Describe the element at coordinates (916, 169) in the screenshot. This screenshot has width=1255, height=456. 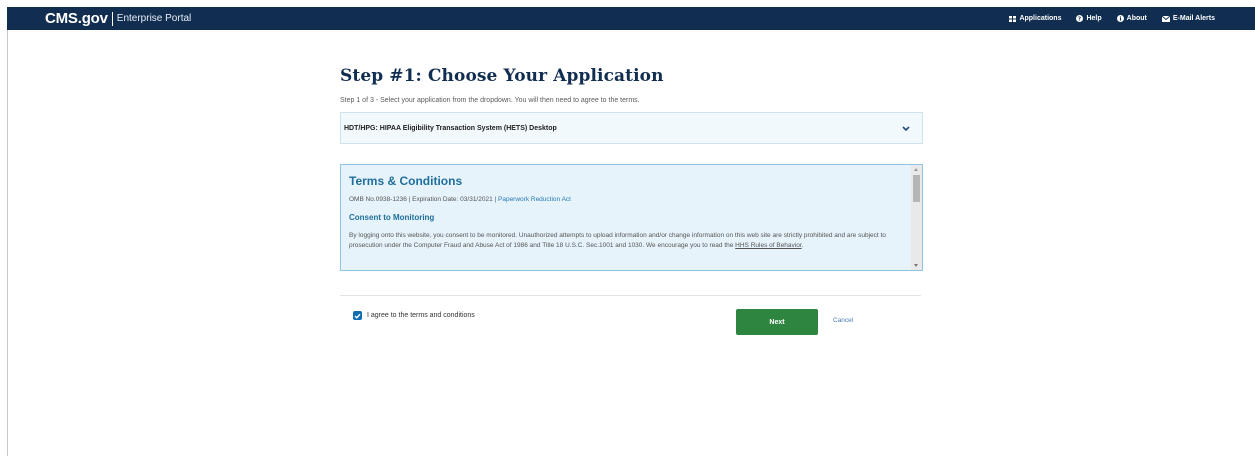
I see `scroll-up-arrow-icon` at that location.